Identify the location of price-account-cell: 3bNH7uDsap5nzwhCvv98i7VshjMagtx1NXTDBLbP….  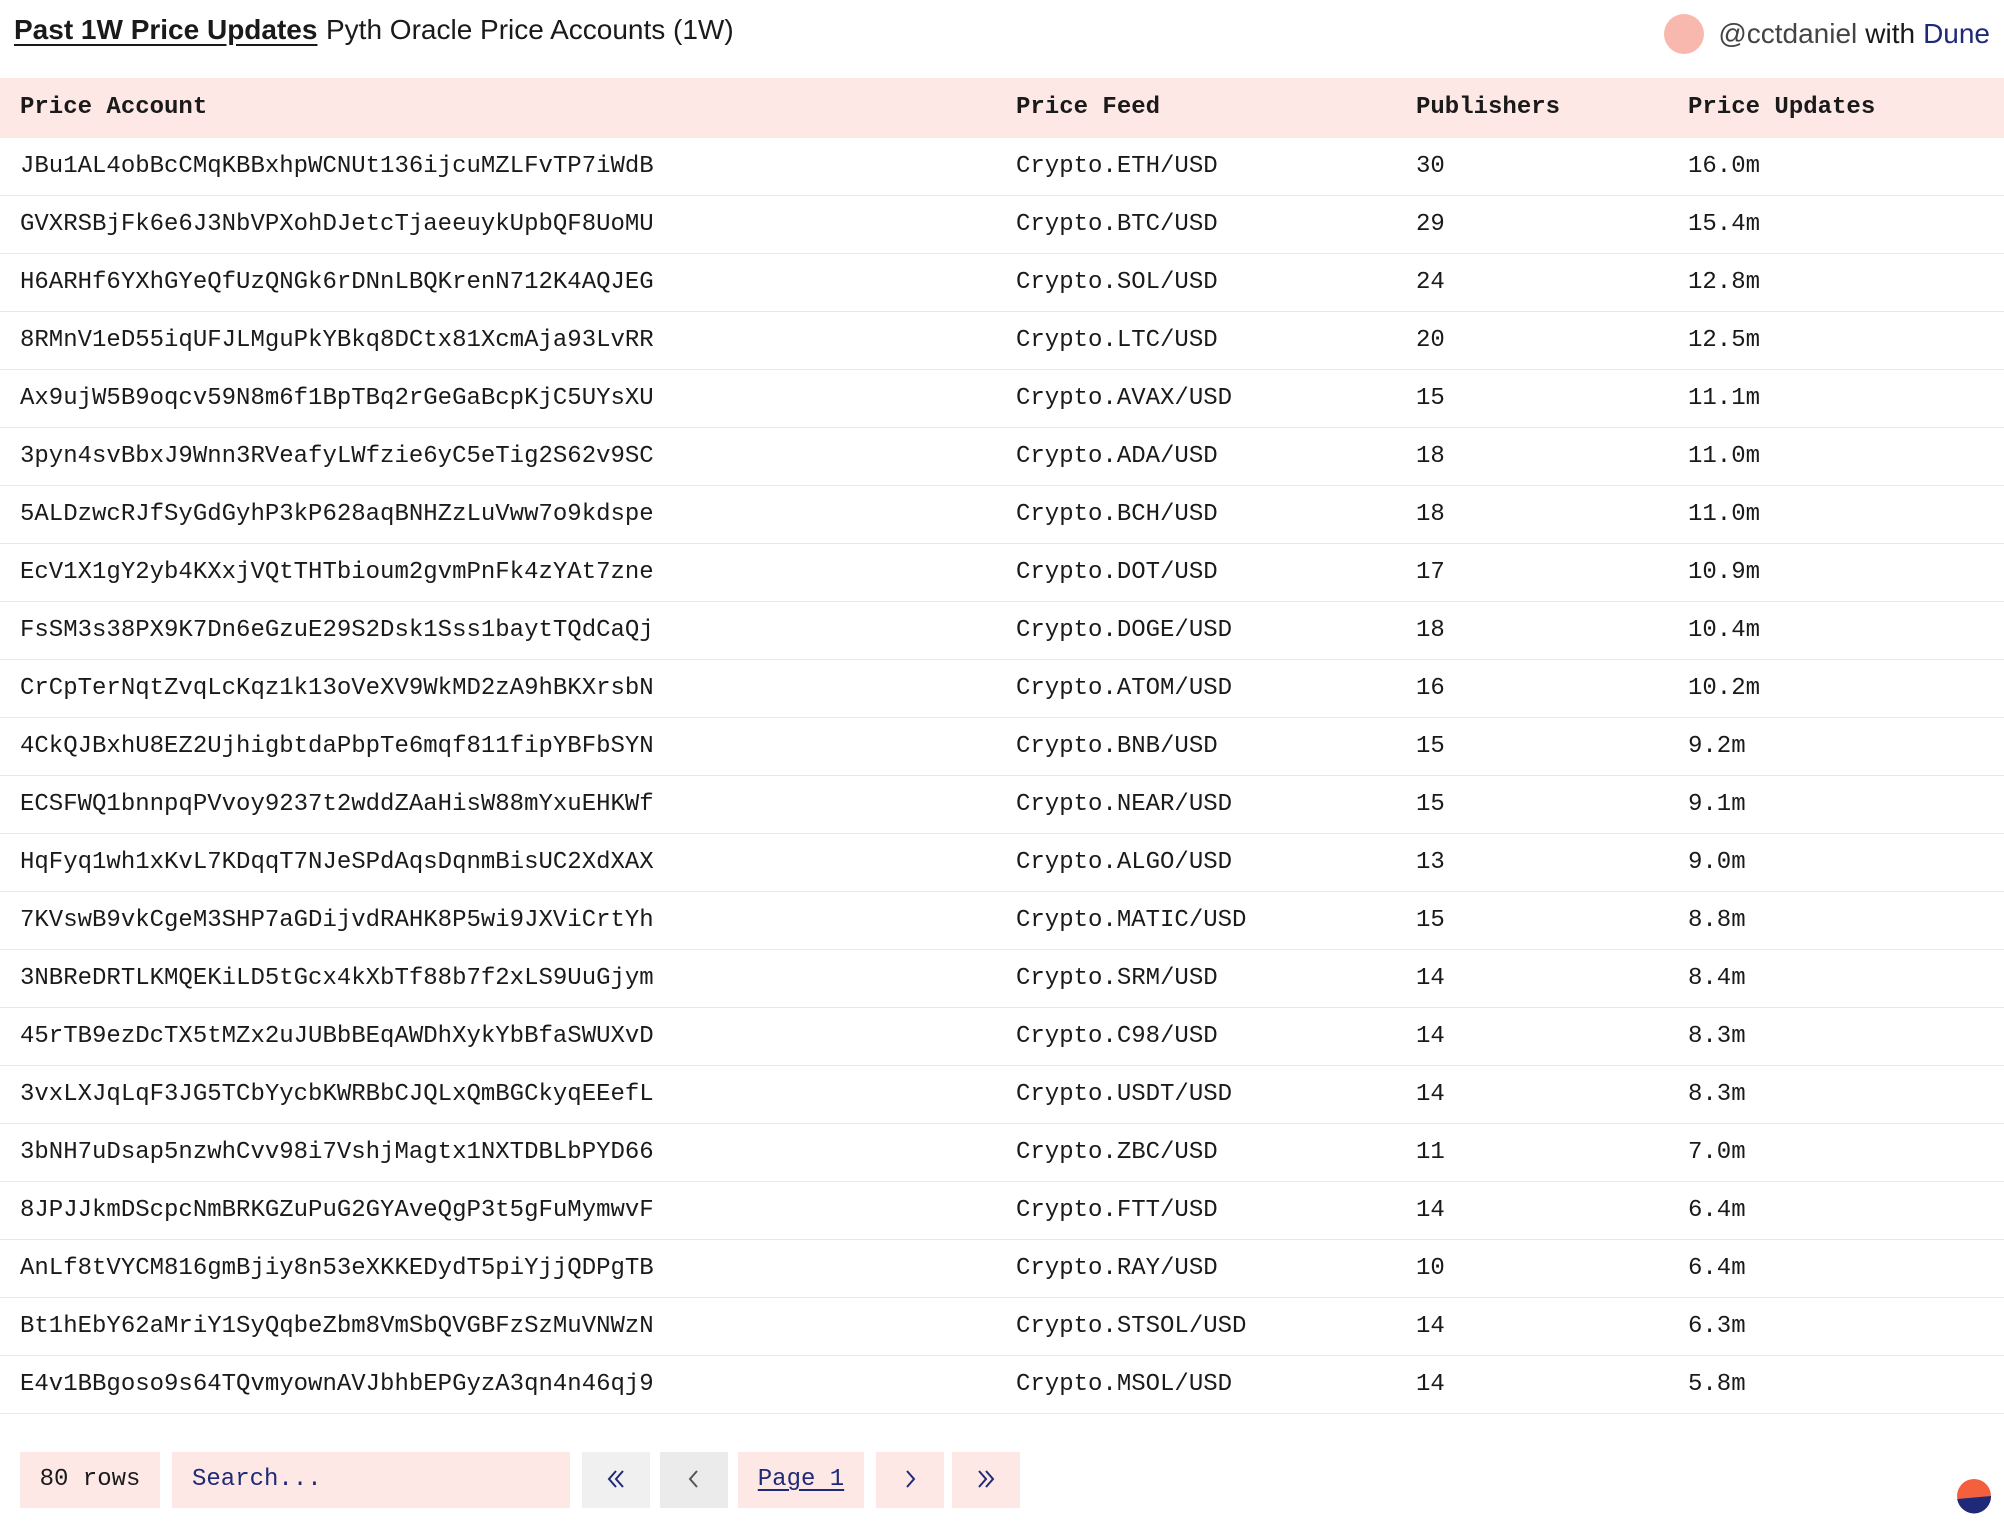
(337, 1152).